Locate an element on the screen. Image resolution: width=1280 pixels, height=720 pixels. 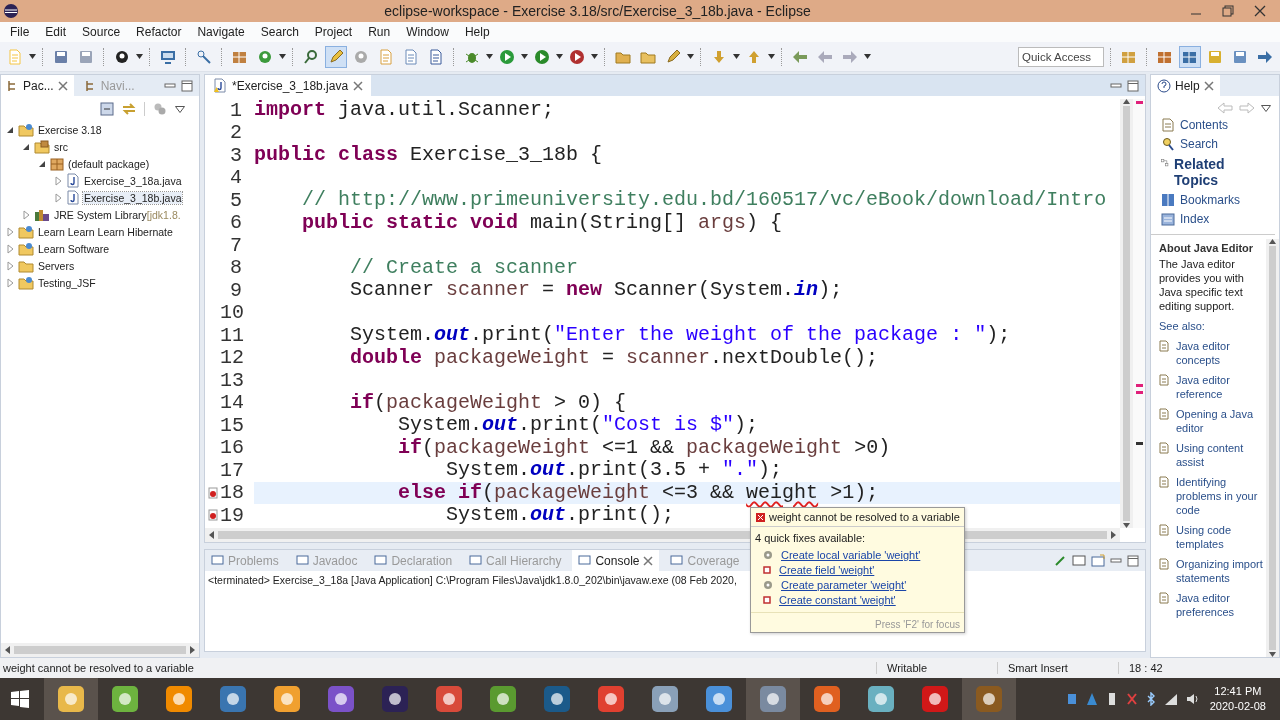
quick-fix-link: Create constant 'weight' is located at coordinates (837, 600).